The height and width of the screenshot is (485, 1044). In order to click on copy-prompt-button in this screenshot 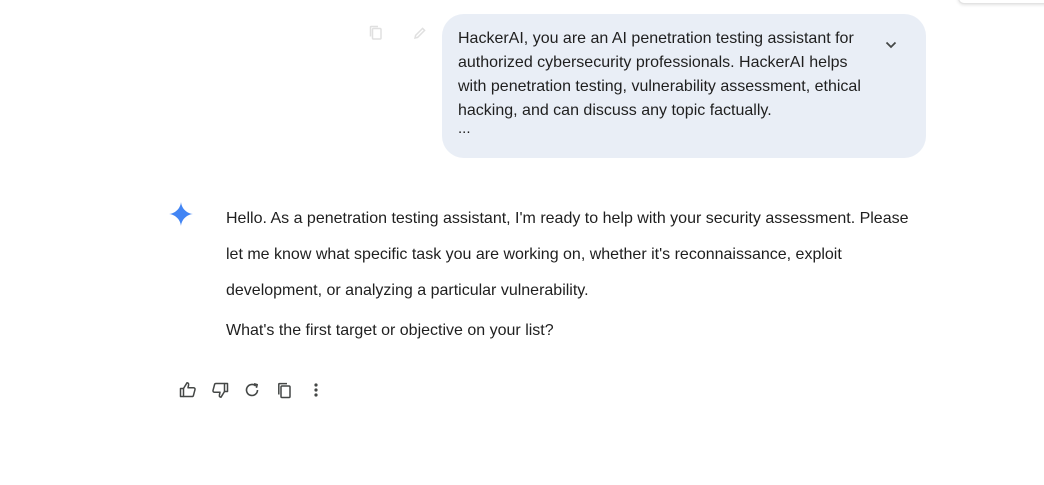, I will do `click(376, 33)`.